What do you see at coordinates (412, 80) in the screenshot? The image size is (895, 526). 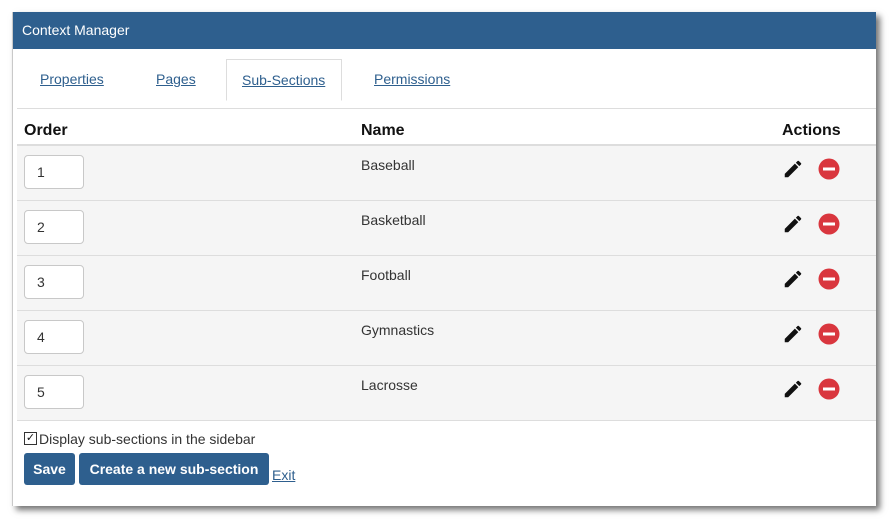 I see `tab-permissions: Permissions` at bounding box center [412, 80].